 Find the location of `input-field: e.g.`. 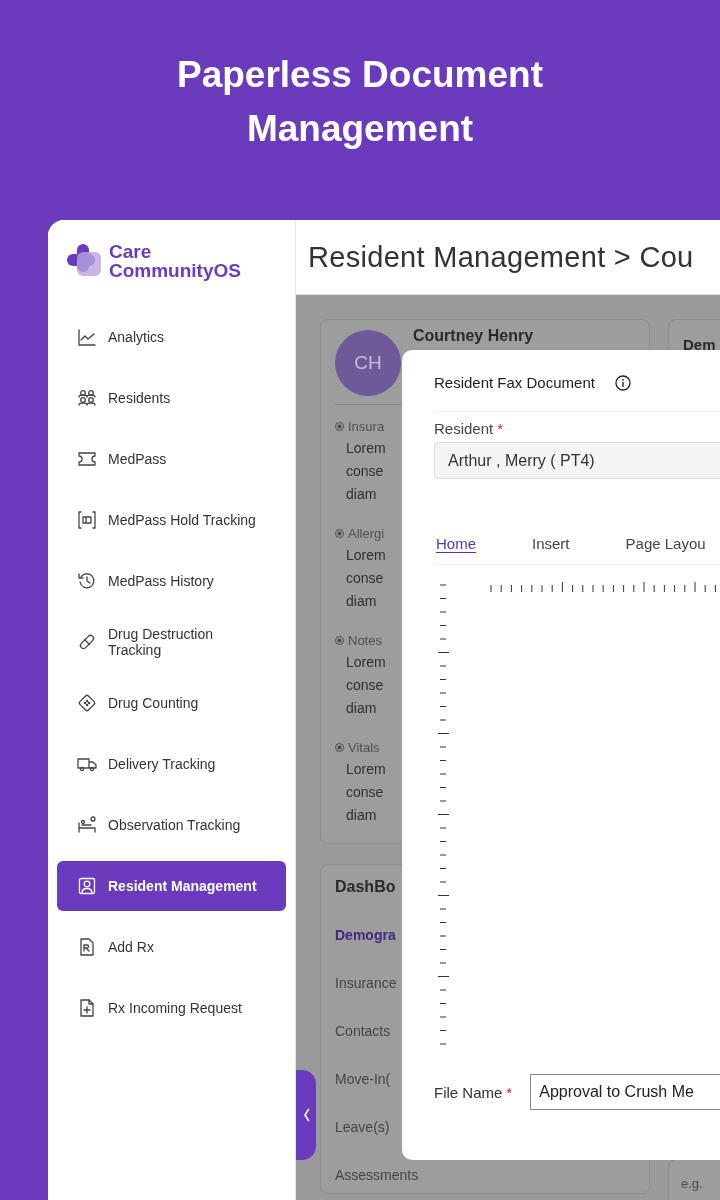

input-field: e.g. is located at coordinates (699, 1183).